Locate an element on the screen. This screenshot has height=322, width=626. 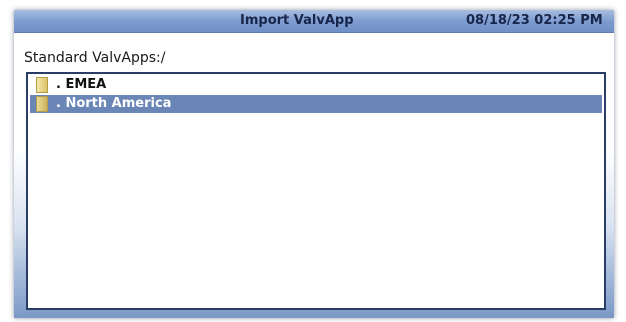
list-item-emea: . EMEA is located at coordinates (316, 85).